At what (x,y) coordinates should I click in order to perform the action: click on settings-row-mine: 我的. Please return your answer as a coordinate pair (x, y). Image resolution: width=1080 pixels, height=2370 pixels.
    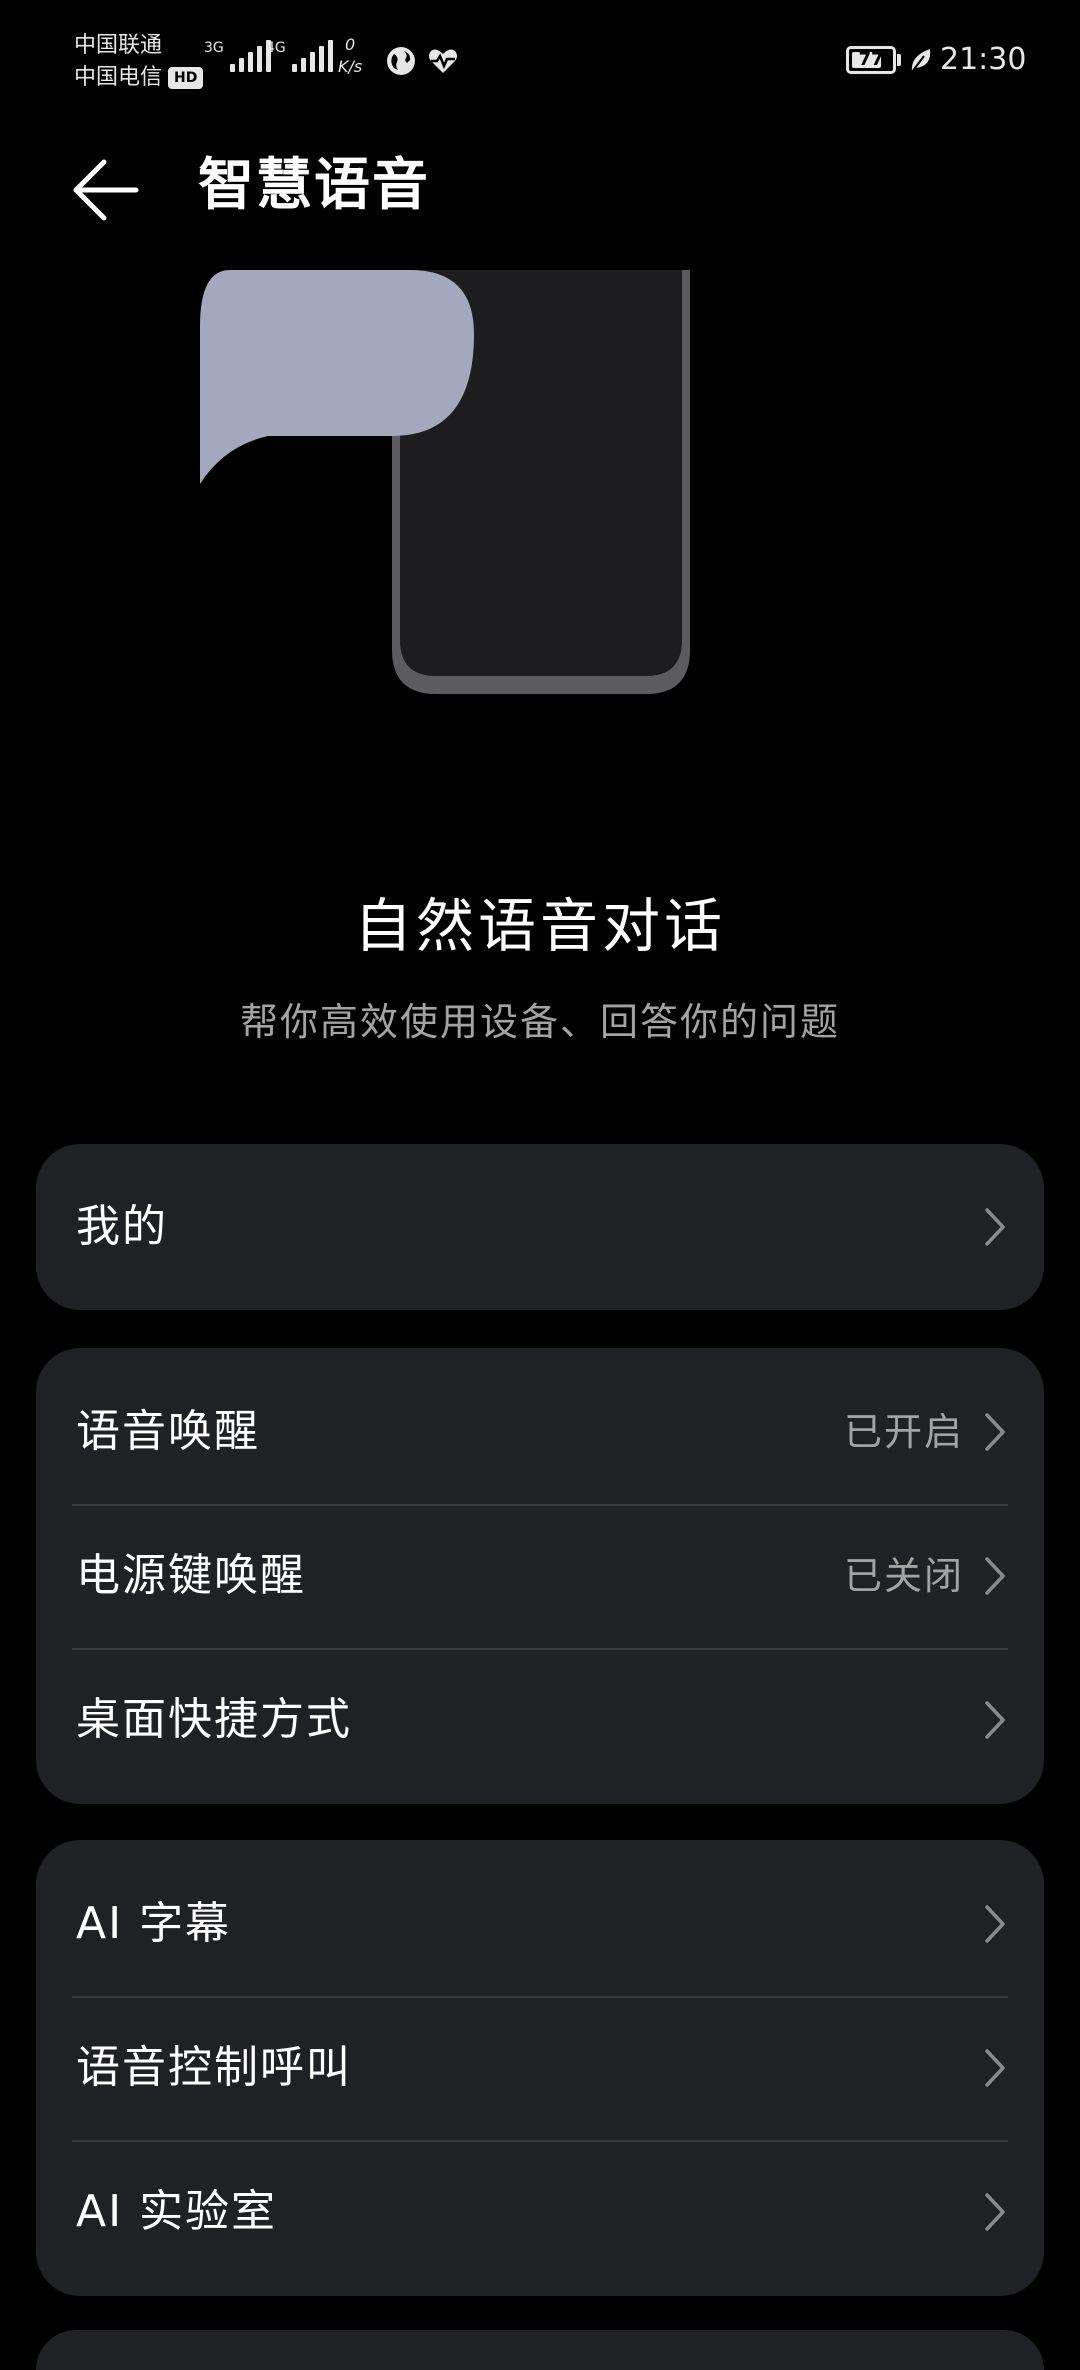
    Looking at the image, I should click on (540, 1227).